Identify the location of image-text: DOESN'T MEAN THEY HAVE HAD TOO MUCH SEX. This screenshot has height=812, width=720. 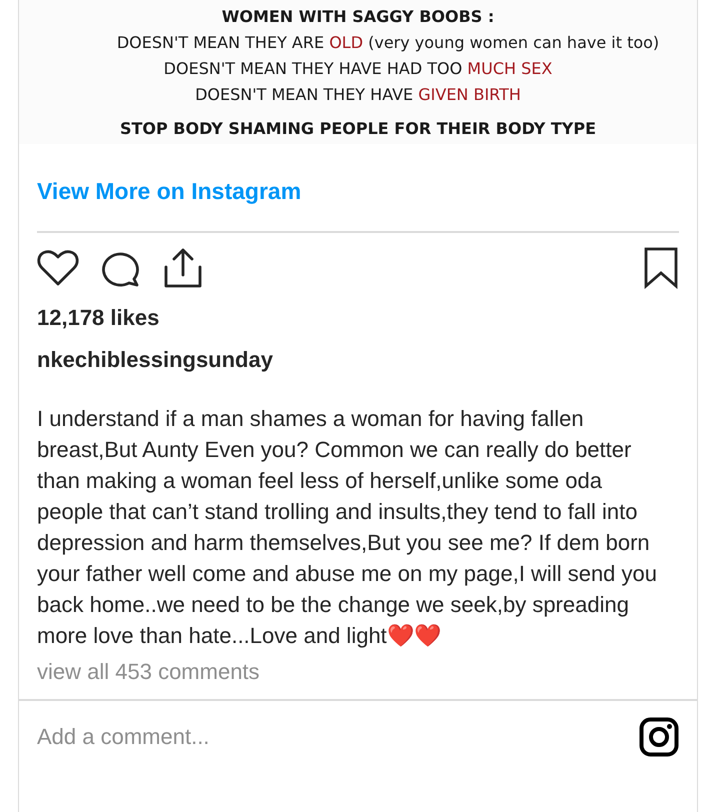
(358, 69).